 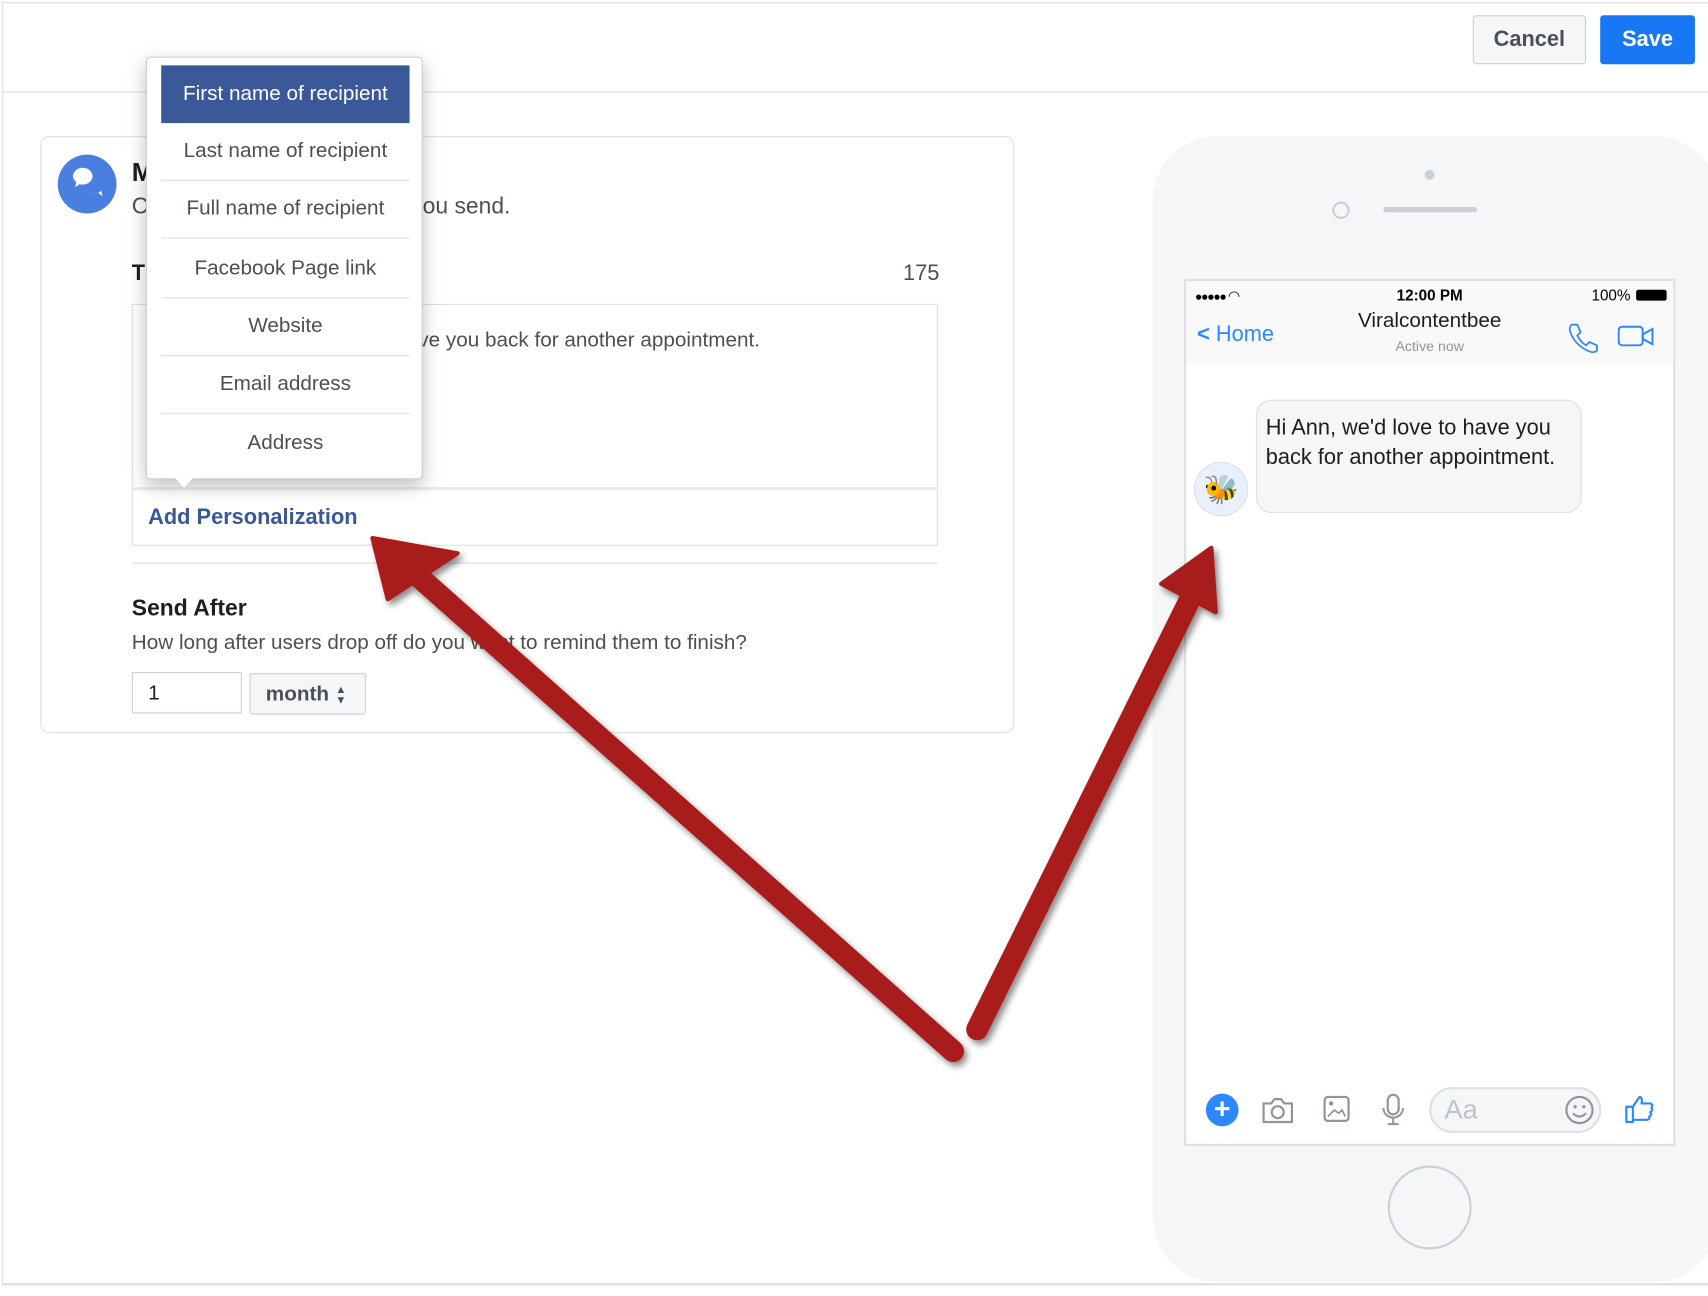 What do you see at coordinates (1580, 1111) in the screenshot?
I see `emoji-icon` at bounding box center [1580, 1111].